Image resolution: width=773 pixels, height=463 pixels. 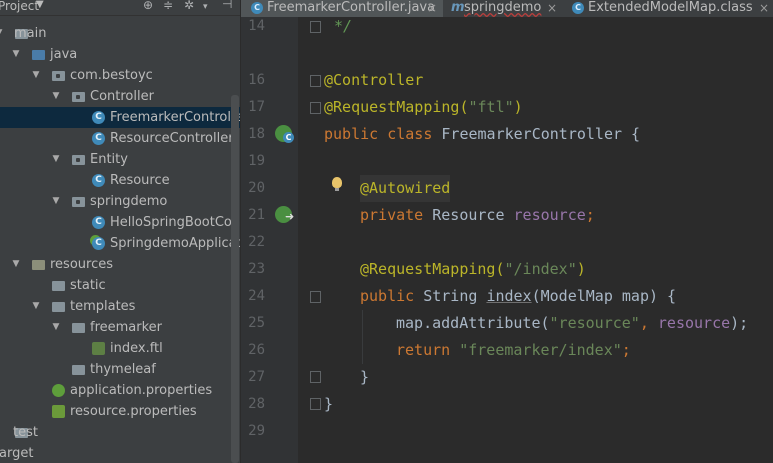 I want to click on tree-item-label: HelloSpringBootControlle, so click(x=175, y=222).